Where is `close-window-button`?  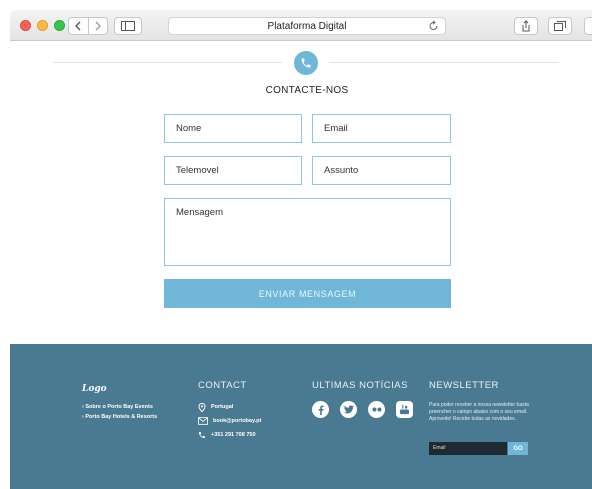 close-window-button is located at coordinates (25, 25).